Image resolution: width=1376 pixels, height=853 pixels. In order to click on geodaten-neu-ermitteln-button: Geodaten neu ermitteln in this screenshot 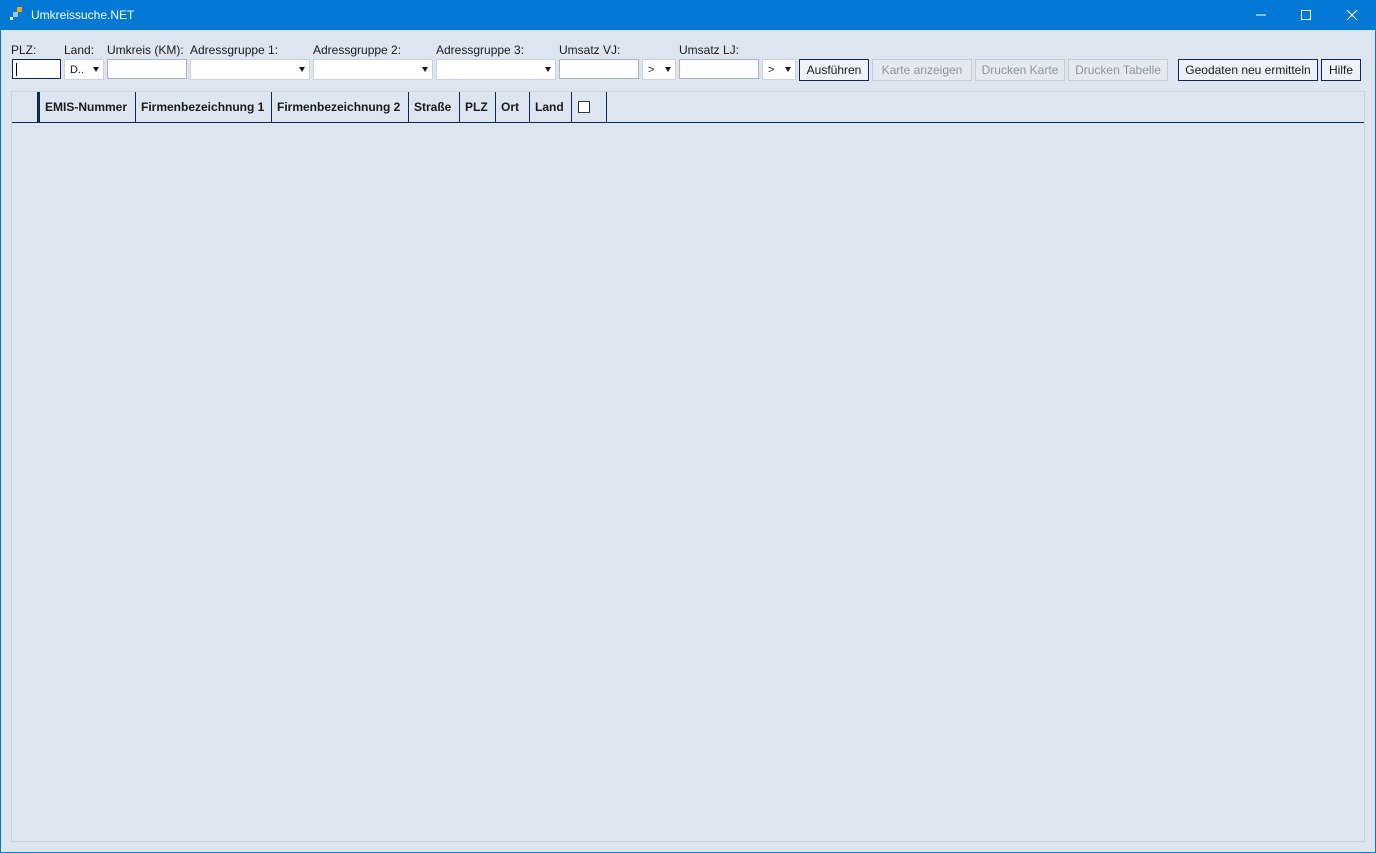, I will do `click(1248, 70)`.